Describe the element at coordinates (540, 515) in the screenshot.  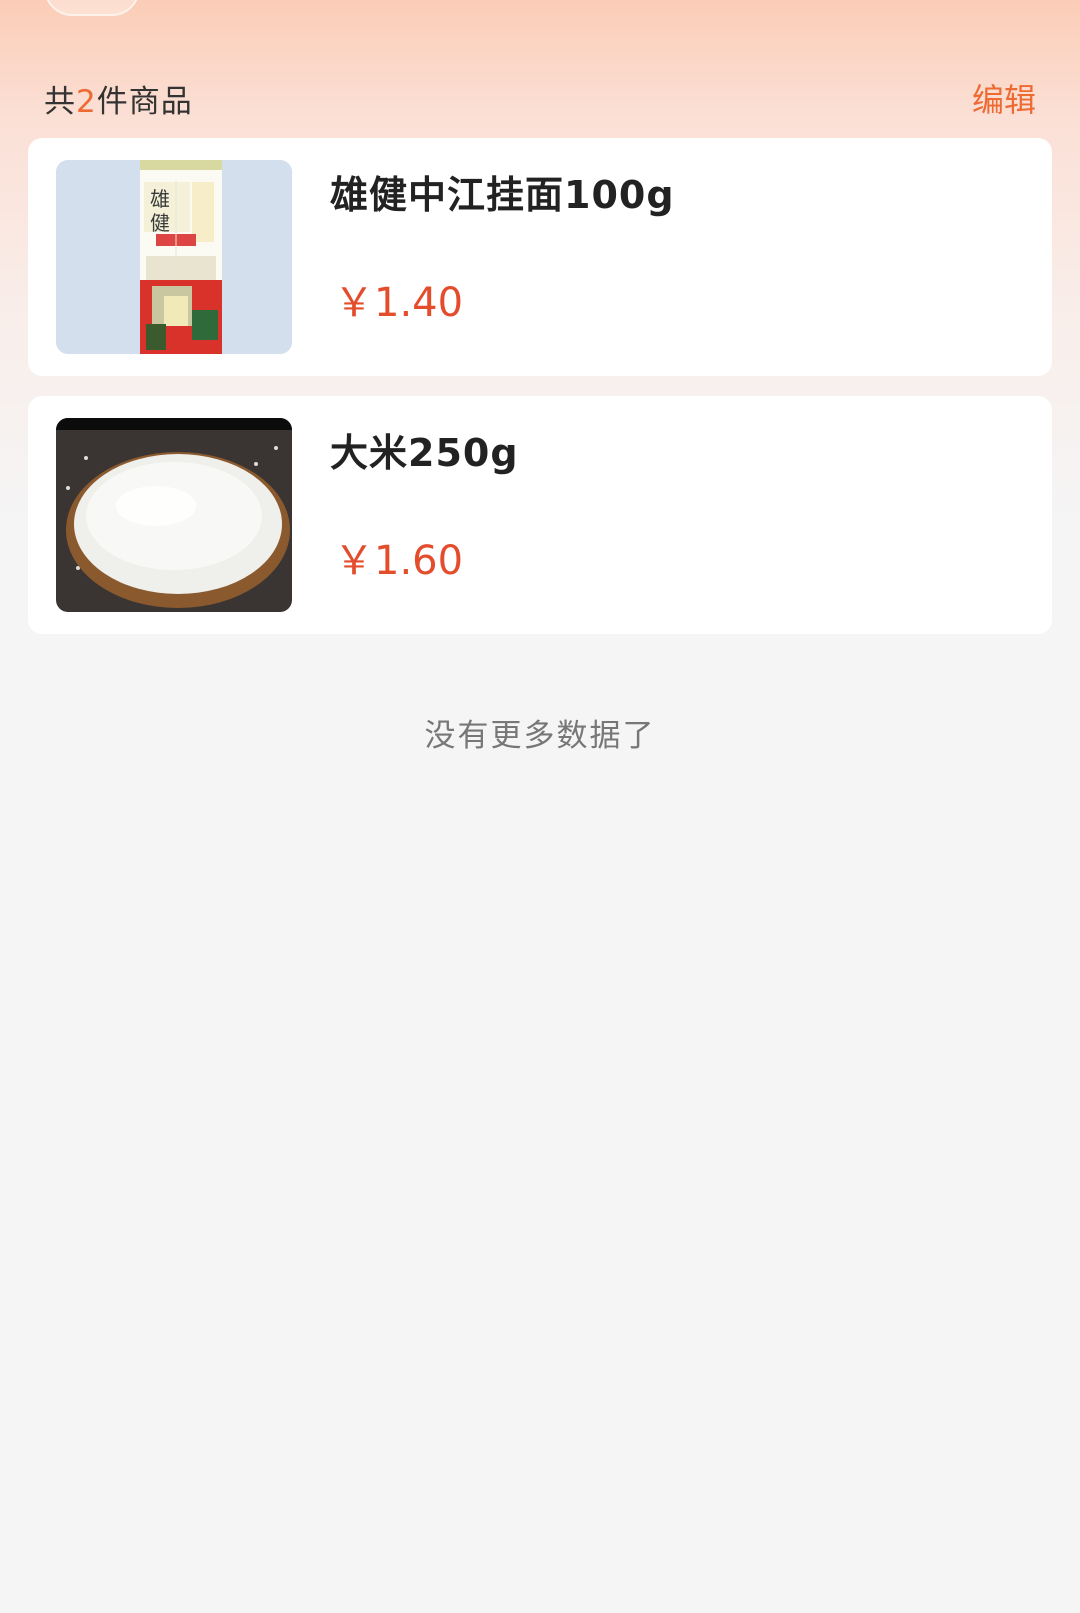
I see `product-card: 大米250g ￥1.60` at that location.